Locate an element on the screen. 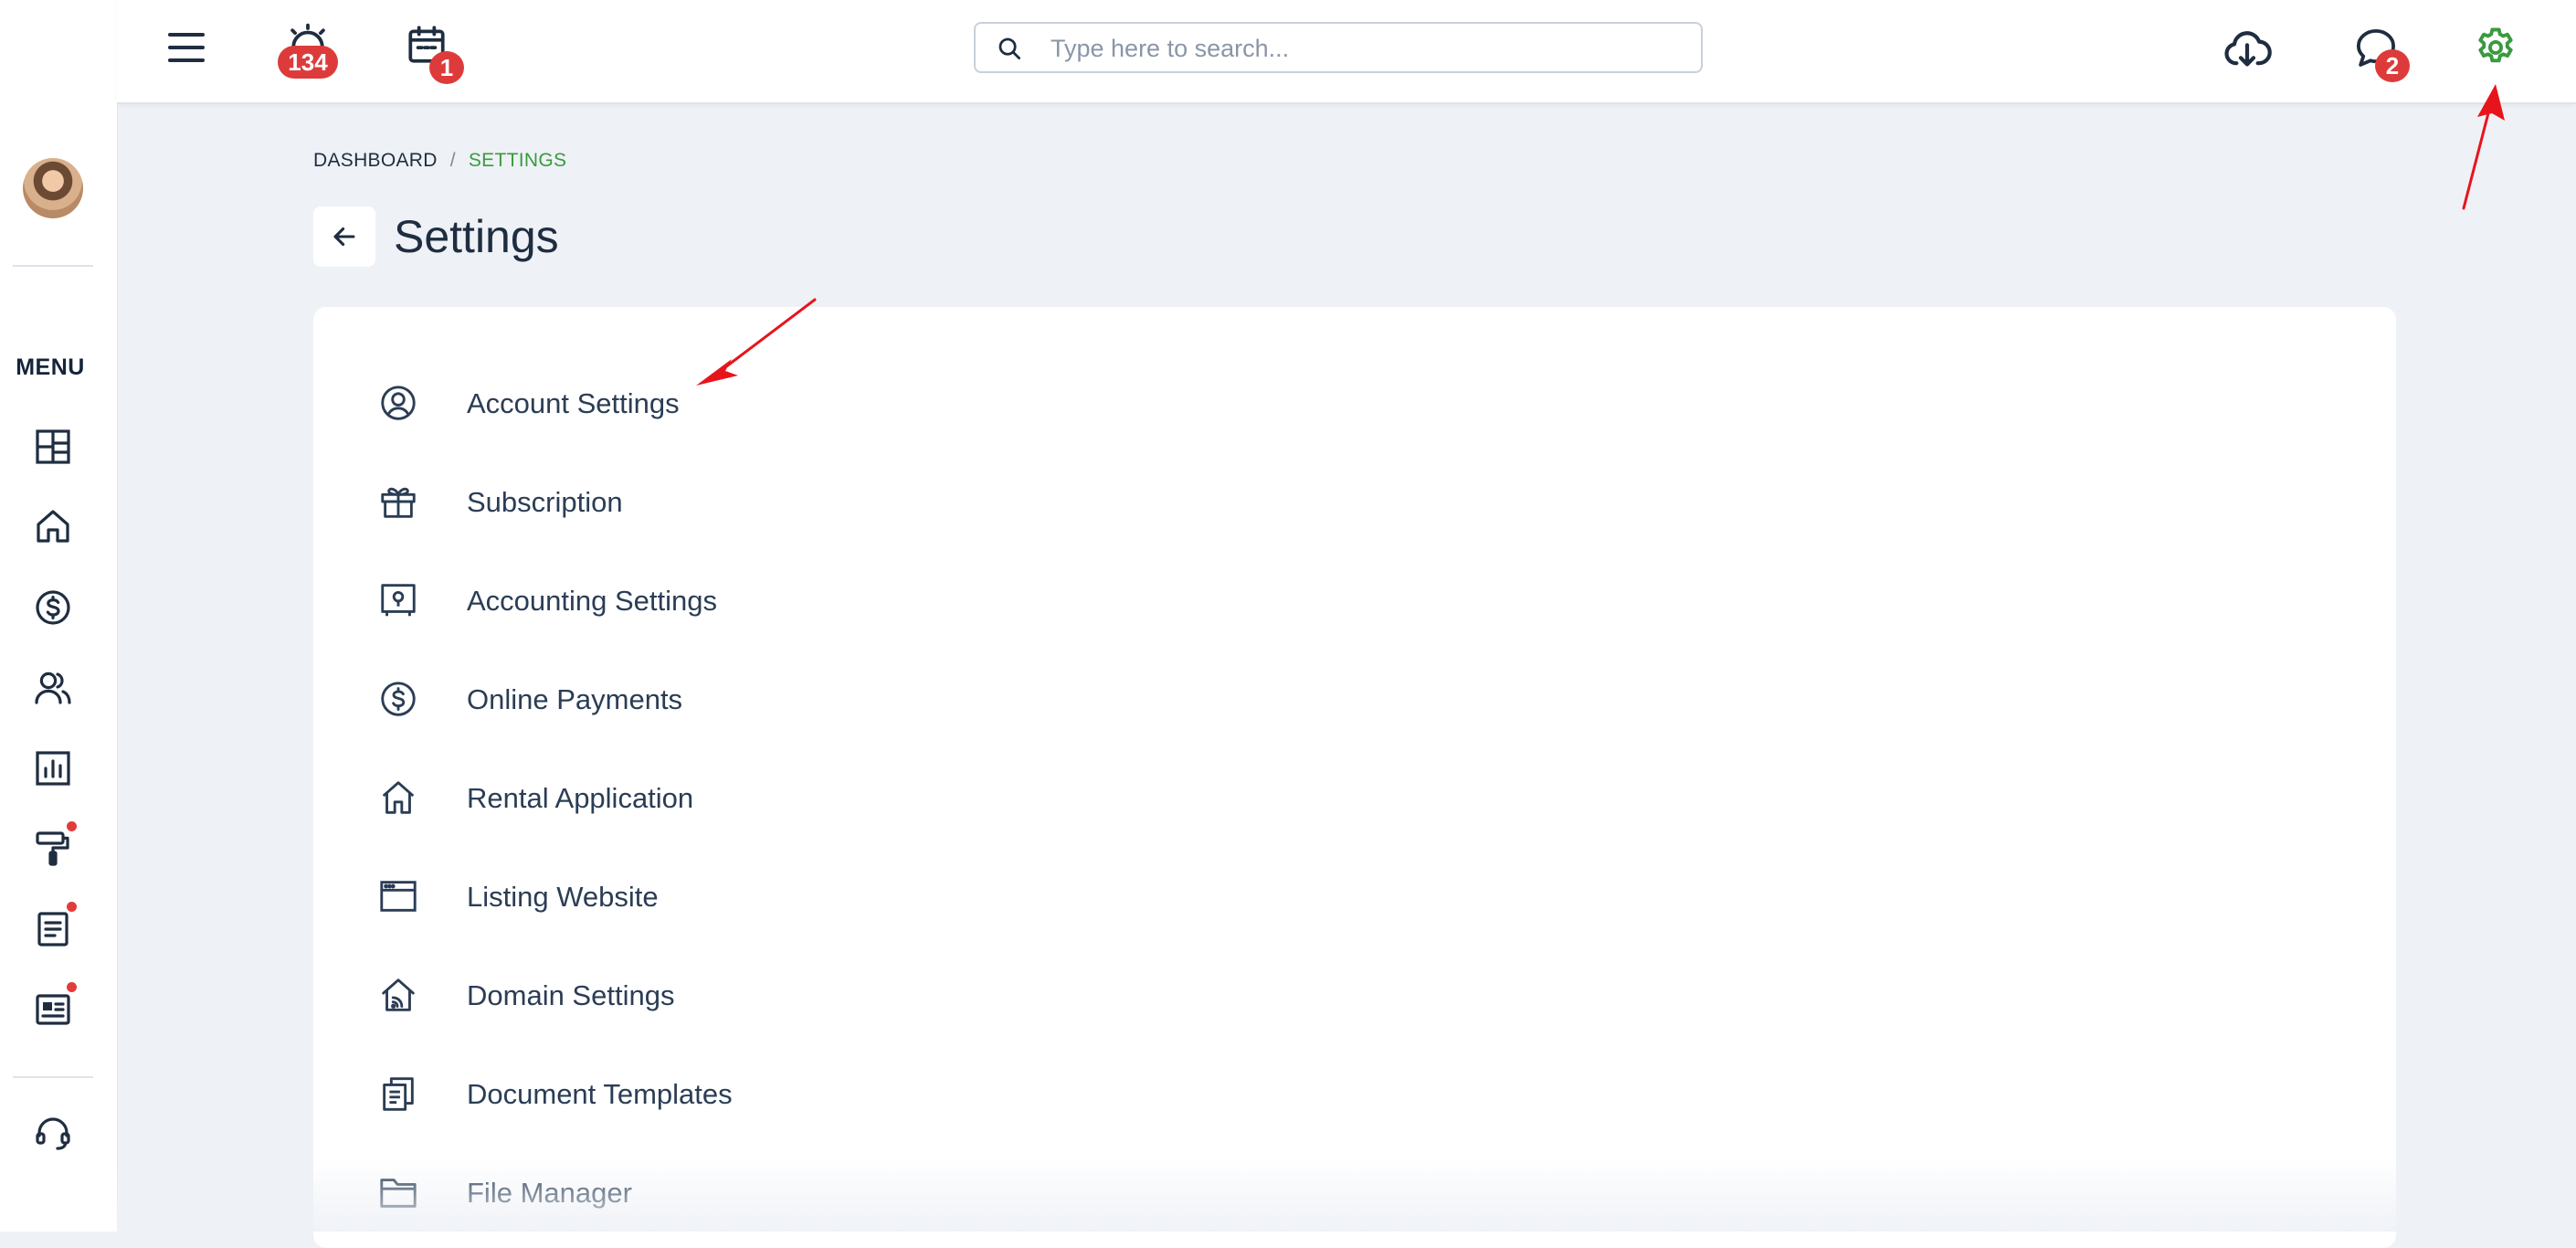  avatar is located at coordinates (53, 188).